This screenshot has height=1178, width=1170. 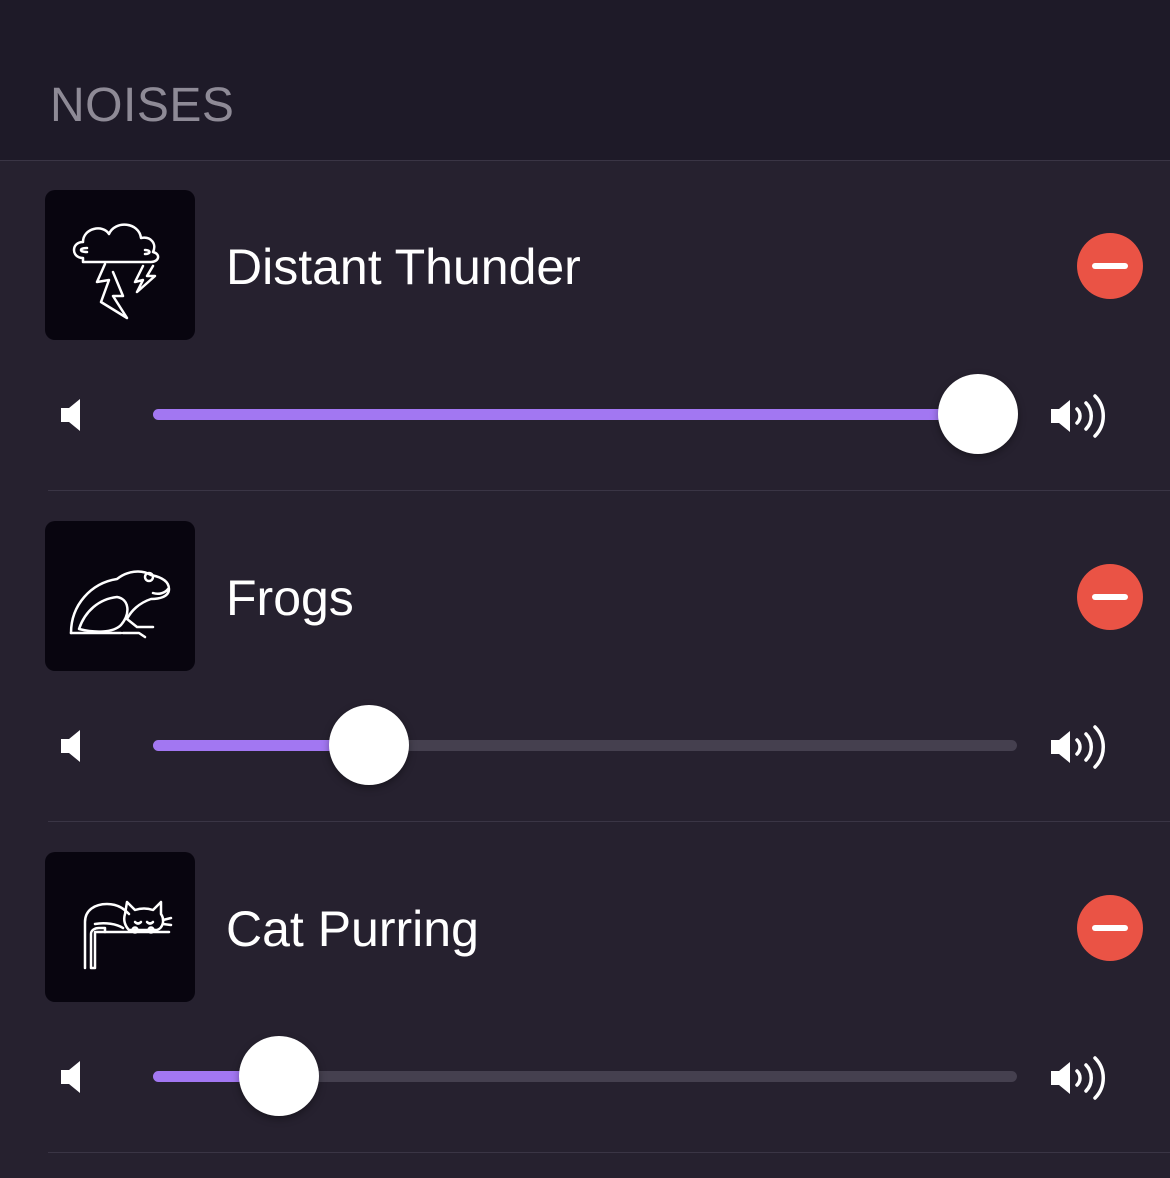 What do you see at coordinates (403, 267) in the screenshot?
I see `noise-name: Distant Thunder` at bounding box center [403, 267].